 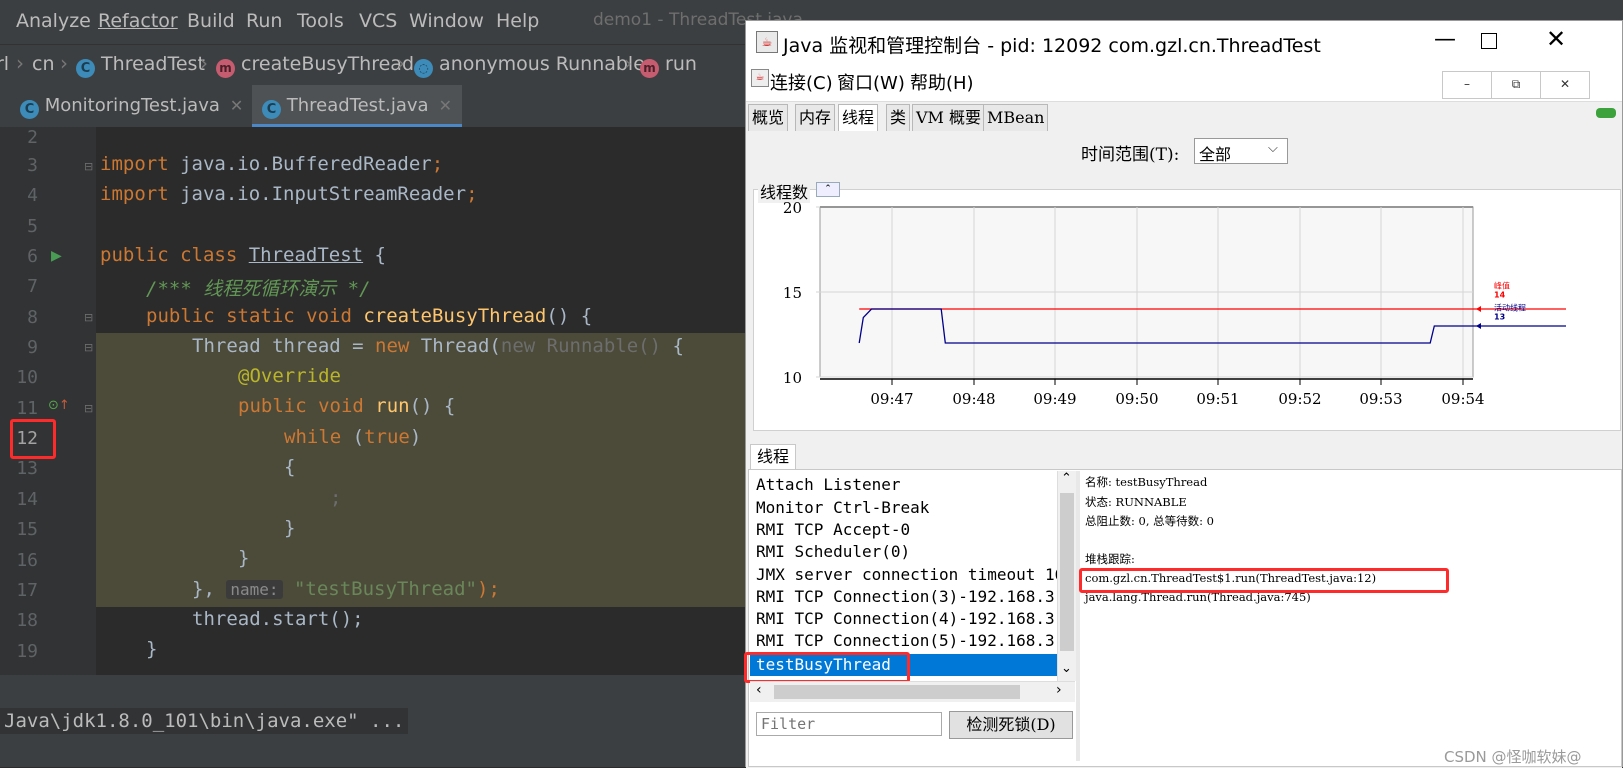 I want to click on breadcrumb-item: rl, so click(x=4, y=64).